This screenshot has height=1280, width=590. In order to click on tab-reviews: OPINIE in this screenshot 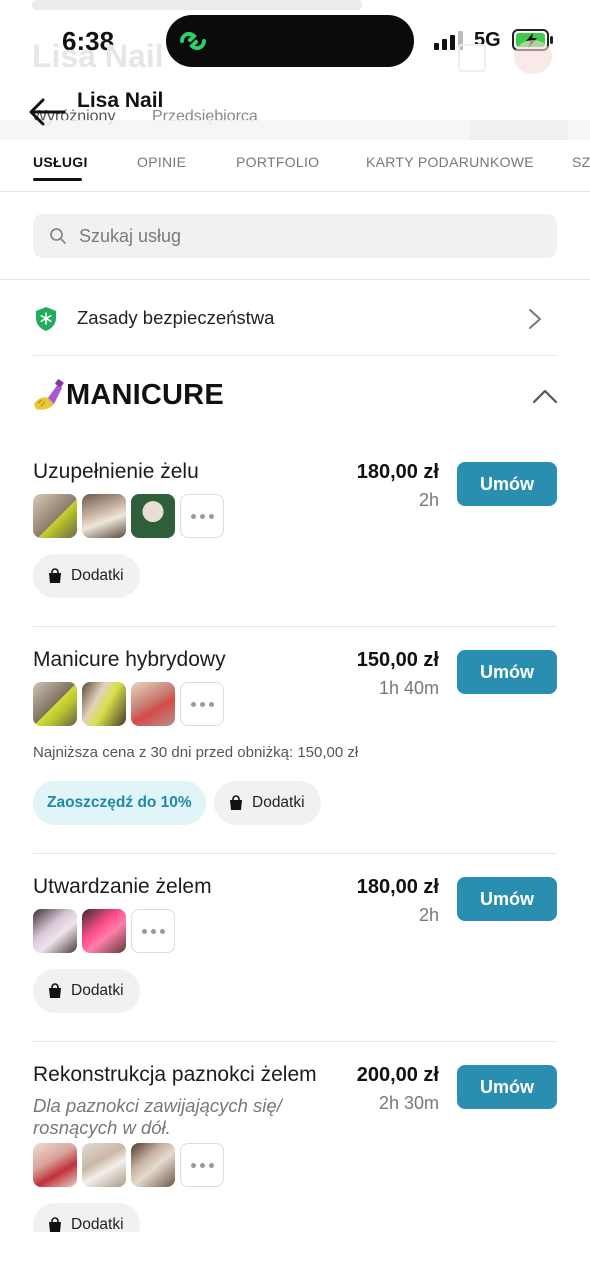, I will do `click(161, 162)`.